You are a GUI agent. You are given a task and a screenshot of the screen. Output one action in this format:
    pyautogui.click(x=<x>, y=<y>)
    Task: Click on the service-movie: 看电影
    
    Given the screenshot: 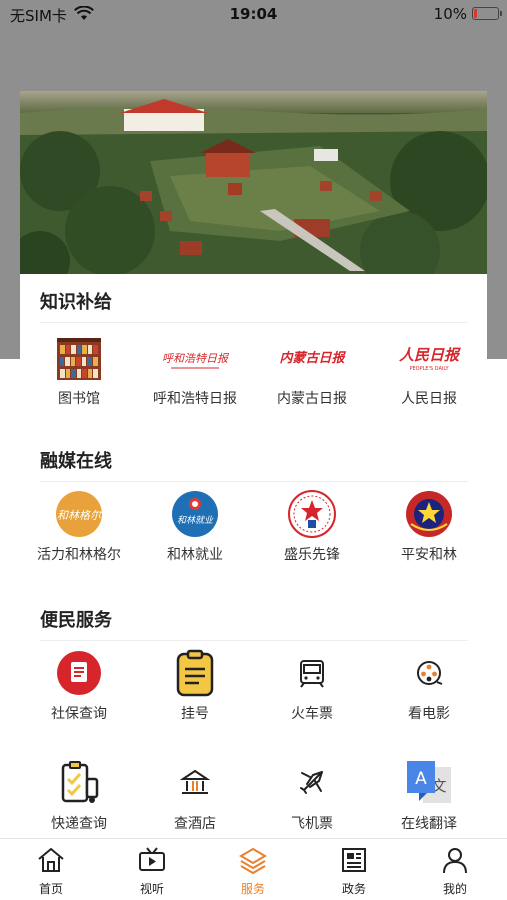 What is the action you would take?
    pyautogui.click(x=429, y=689)
    